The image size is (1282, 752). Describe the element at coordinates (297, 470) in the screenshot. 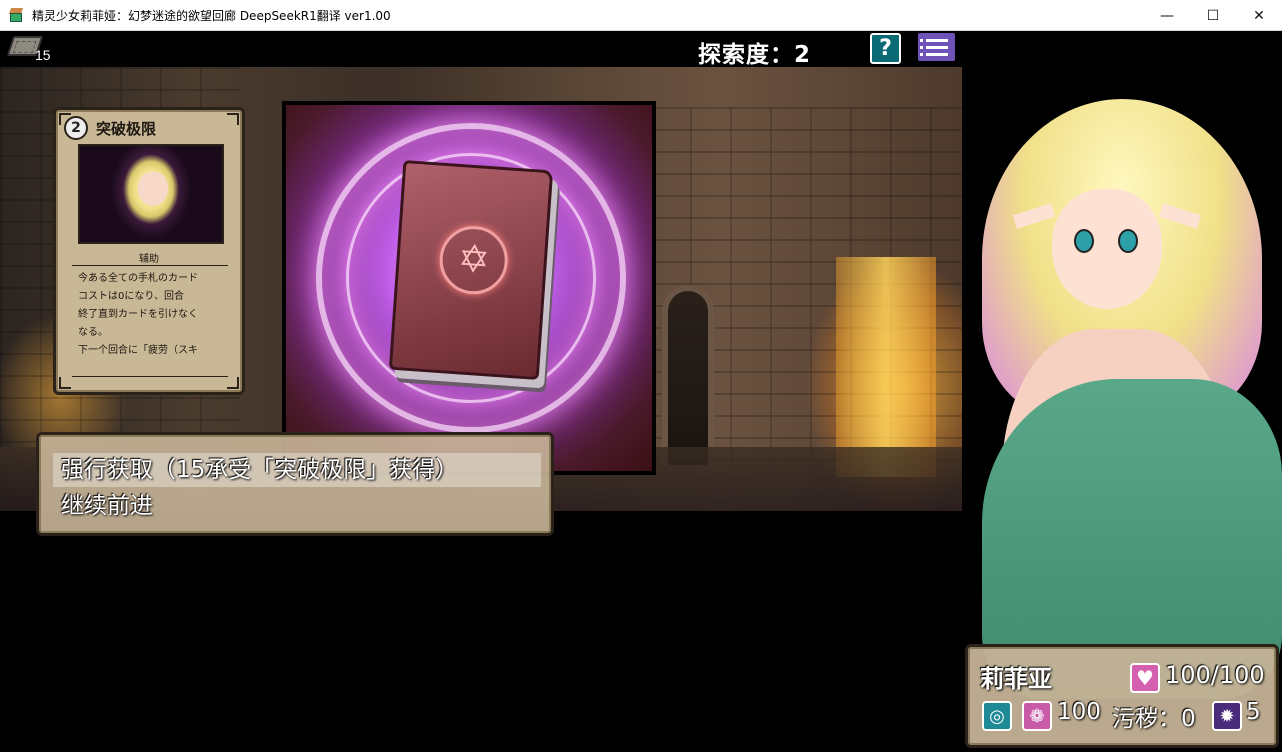

I see `choice-force-acquire: 强行获取（15承受「突破极限」获得）` at that location.